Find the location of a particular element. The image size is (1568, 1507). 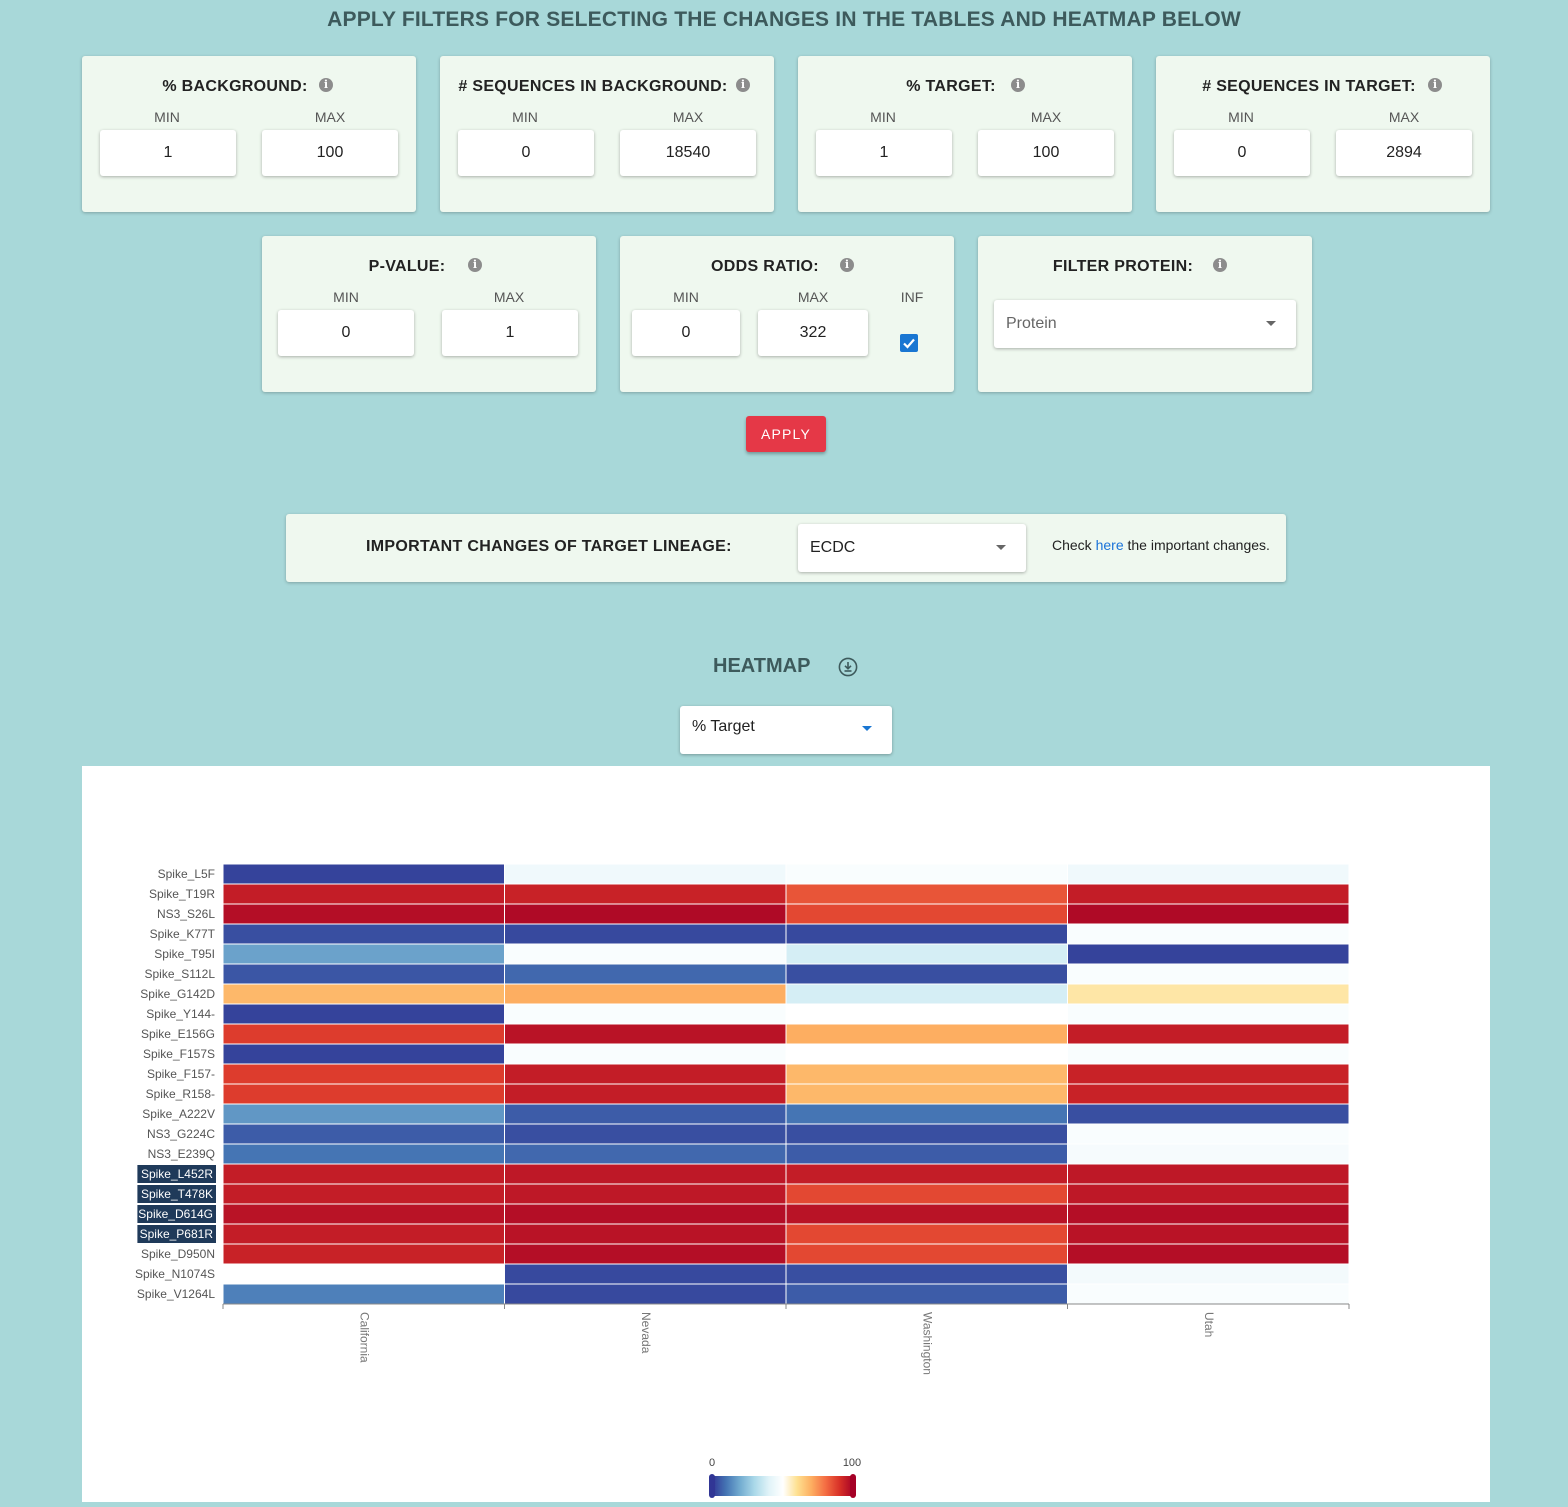

odds-ratio-min-input is located at coordinates (686, 333).